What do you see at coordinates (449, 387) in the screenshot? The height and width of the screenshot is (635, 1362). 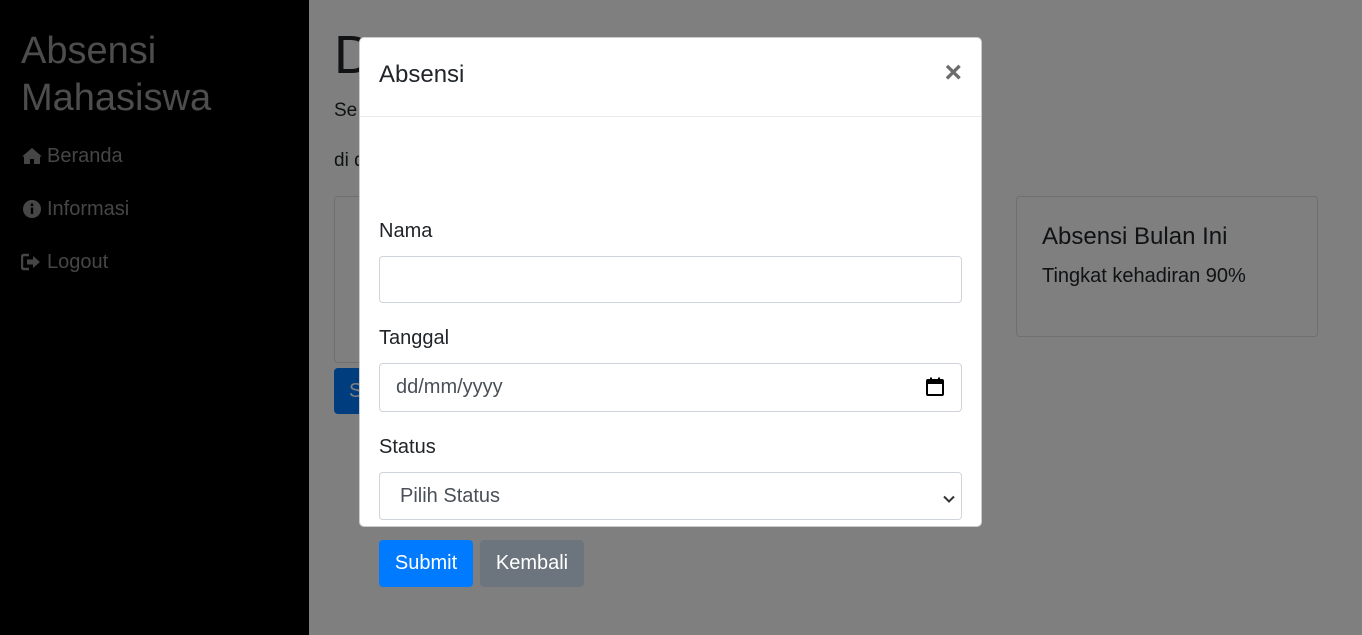 I see `date-placeholder: dd/mm/yyyy` at bounding box center [449, 387].